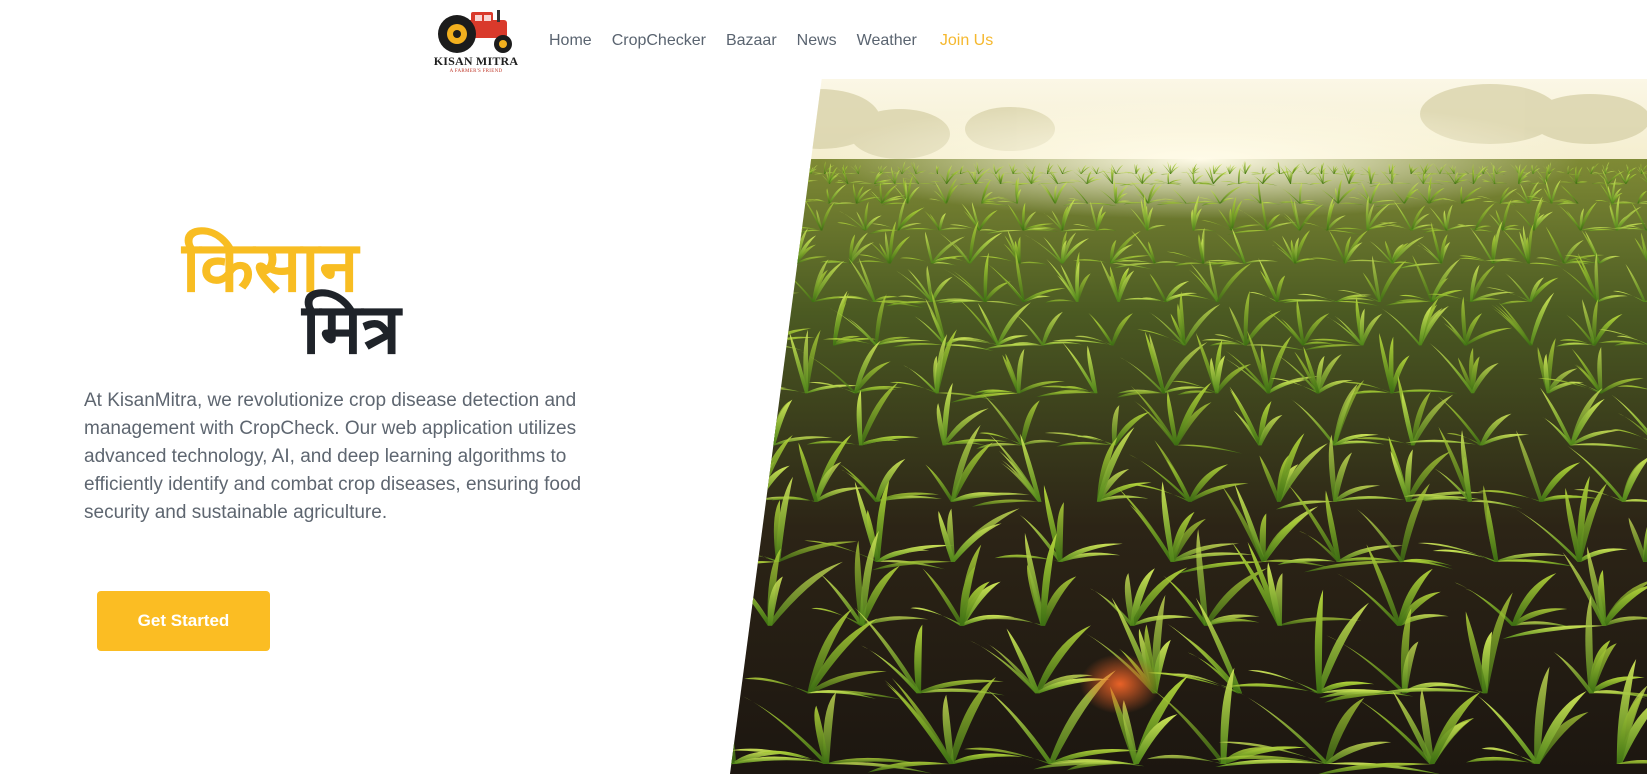 The height and width of the screenshot is (774, 1647). I want to click on tractor-icon, so click(475, 31).